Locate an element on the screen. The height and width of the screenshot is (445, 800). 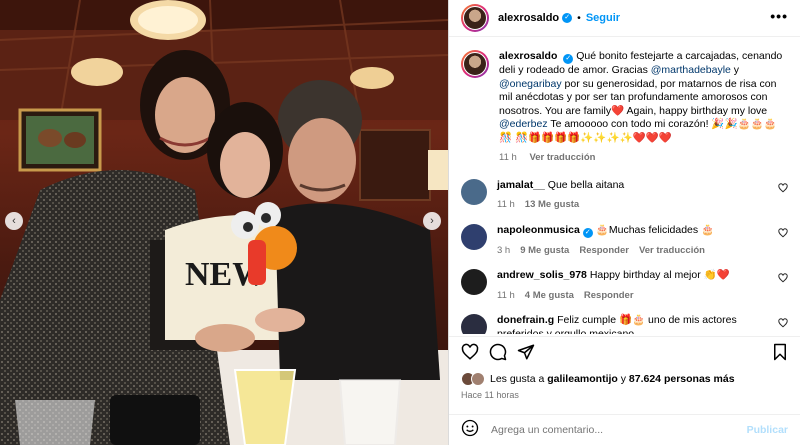
post-header: alexrosaldo ✓ • Seguir ••• is located at coordinates (624, 18).